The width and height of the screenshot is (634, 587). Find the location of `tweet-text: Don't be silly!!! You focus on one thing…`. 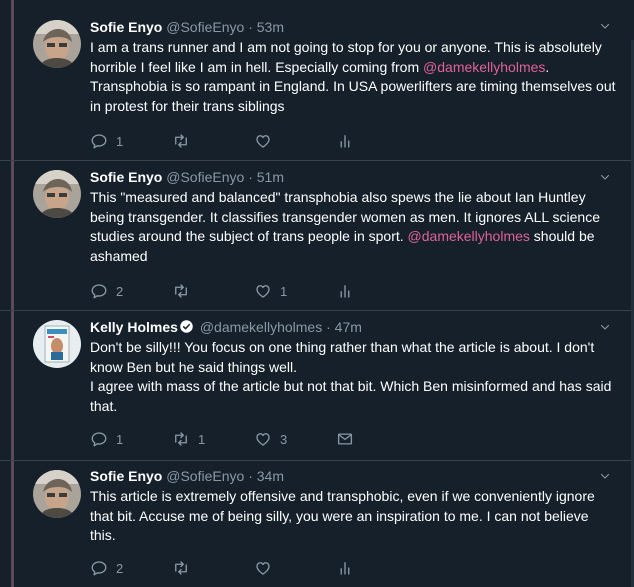

tweet-text: Don't be silly!!! You focus on one thing… is located at coordinates (353, 377).